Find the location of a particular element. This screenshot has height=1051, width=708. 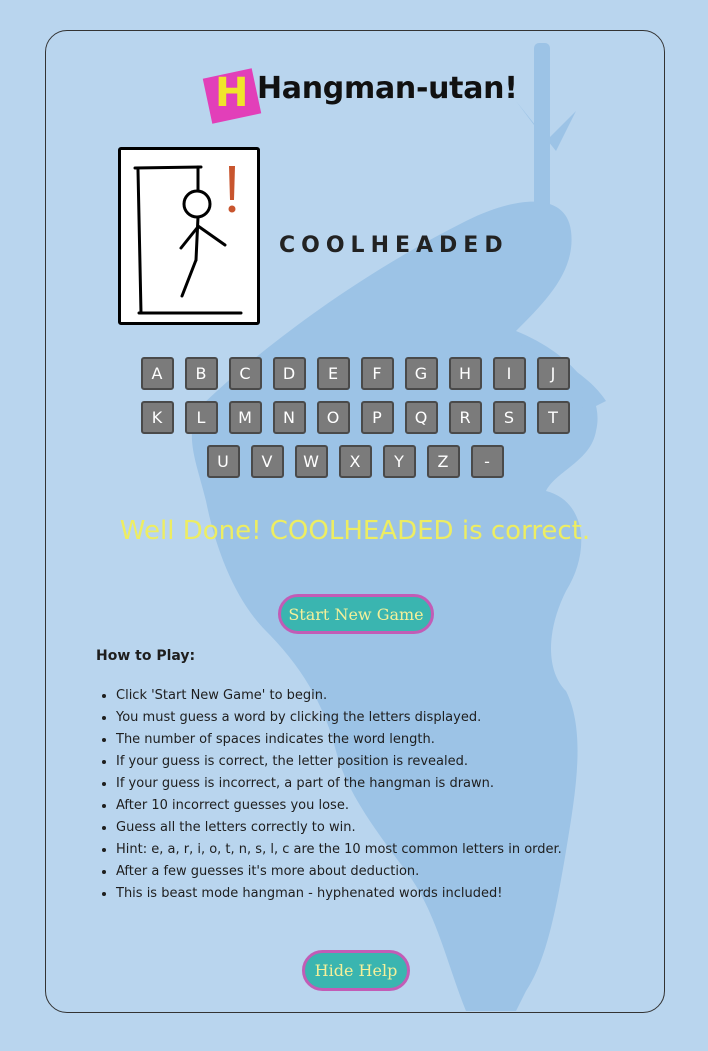

key-s: S is located at coordinates (509, 417).